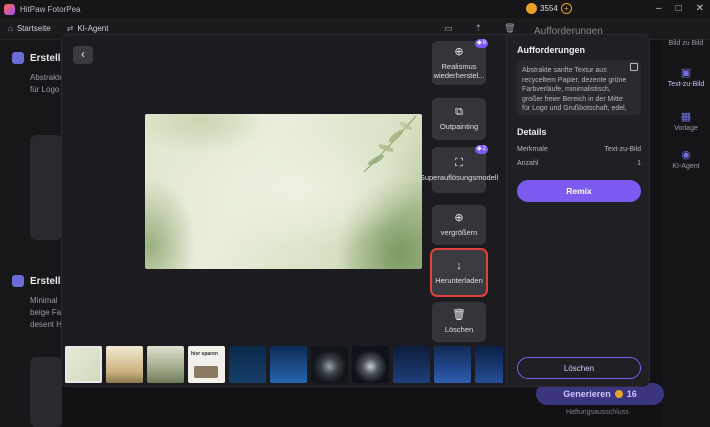 The height and width of the screenshot is (427, 710). What do you see at coordinates (587, 394) in the screenshot?
I see `generate-label: Generieren` at bounding box center [587, 394].